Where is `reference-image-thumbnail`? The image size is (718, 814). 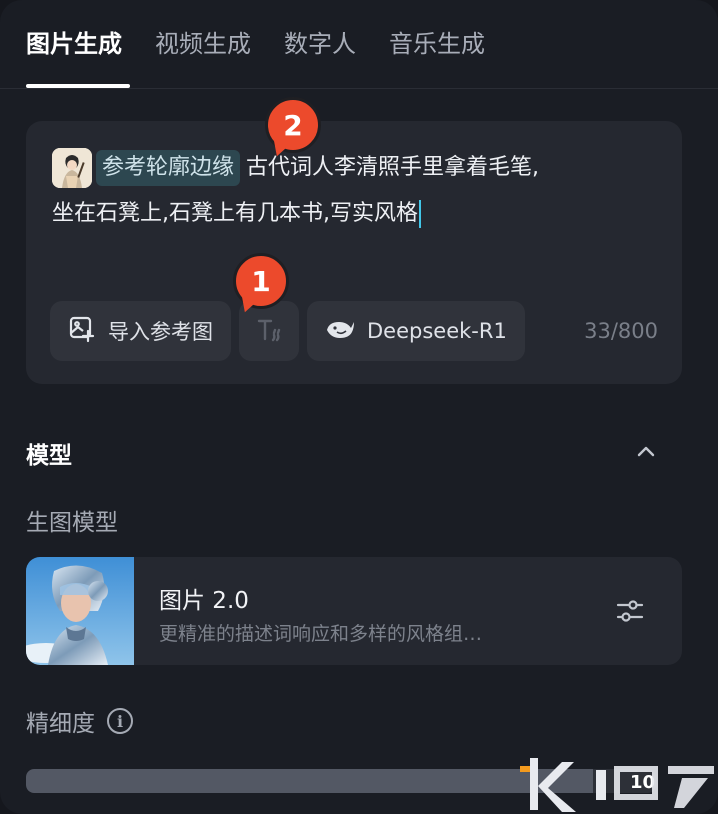
reference-image-thumbnail is located at coordinates (72, 168).